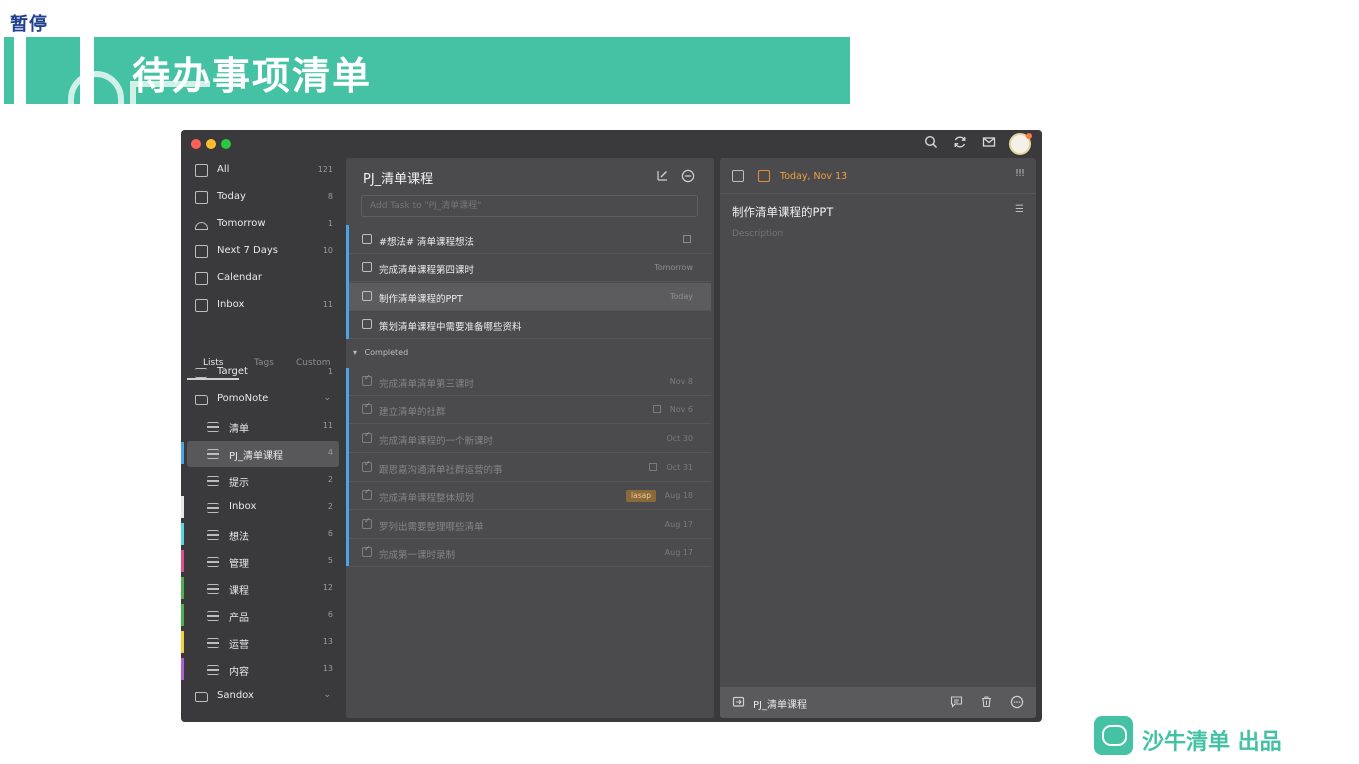 The width and height of the screenshot is (1359, 764). I want to click on sidebar-item-content: 内容 13, so click(263, 670).